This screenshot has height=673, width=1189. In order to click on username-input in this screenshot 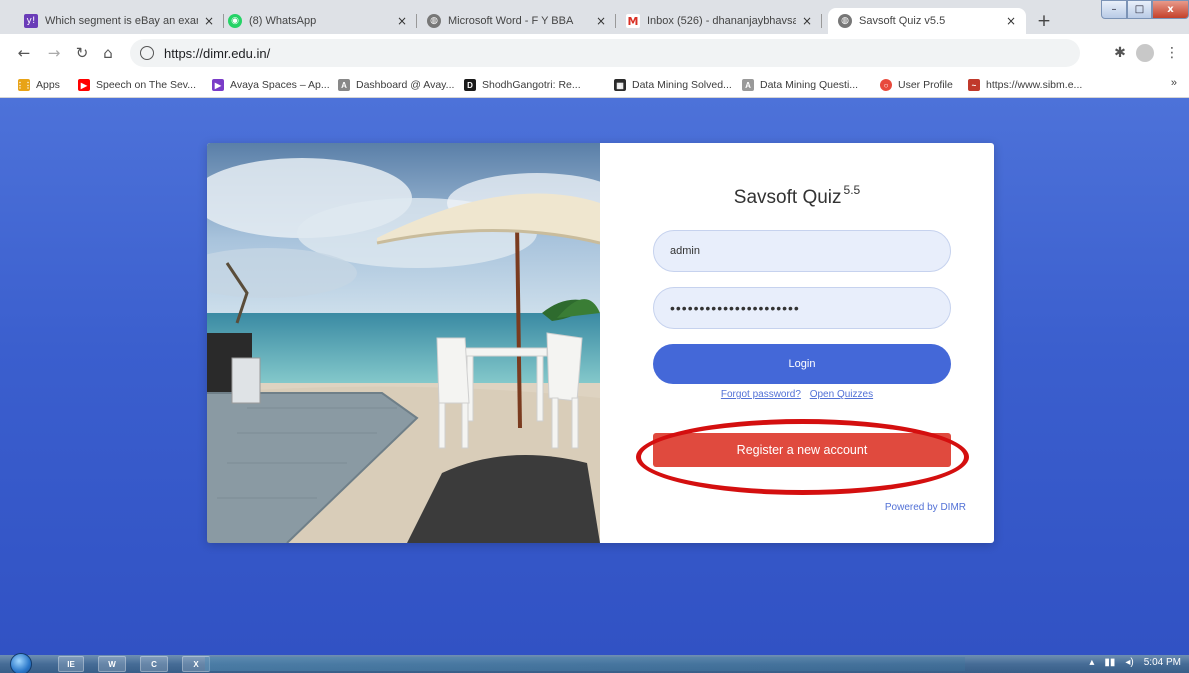, I will do `click(802, 251)`.